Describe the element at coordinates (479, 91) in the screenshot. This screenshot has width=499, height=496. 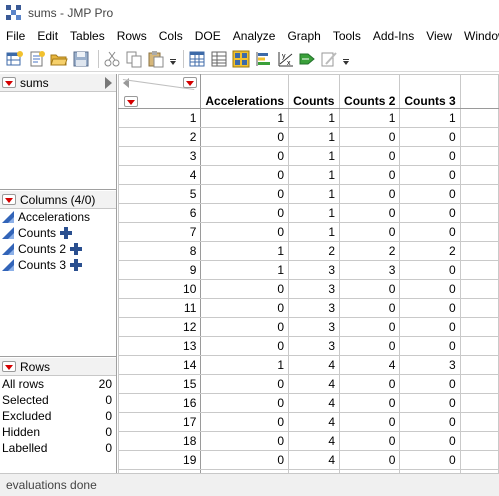
I see `column-header-empty` at that location.